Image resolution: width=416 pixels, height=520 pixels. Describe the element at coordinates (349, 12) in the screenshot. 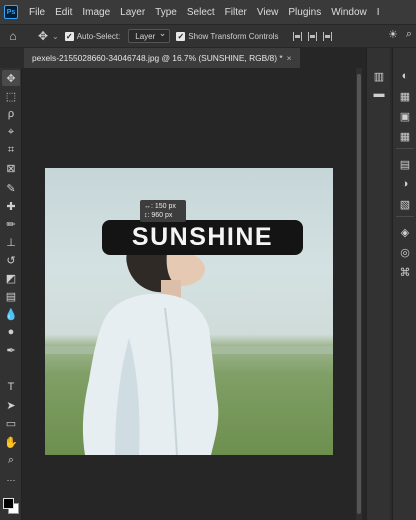

I see `menu-window: Window` at that location.